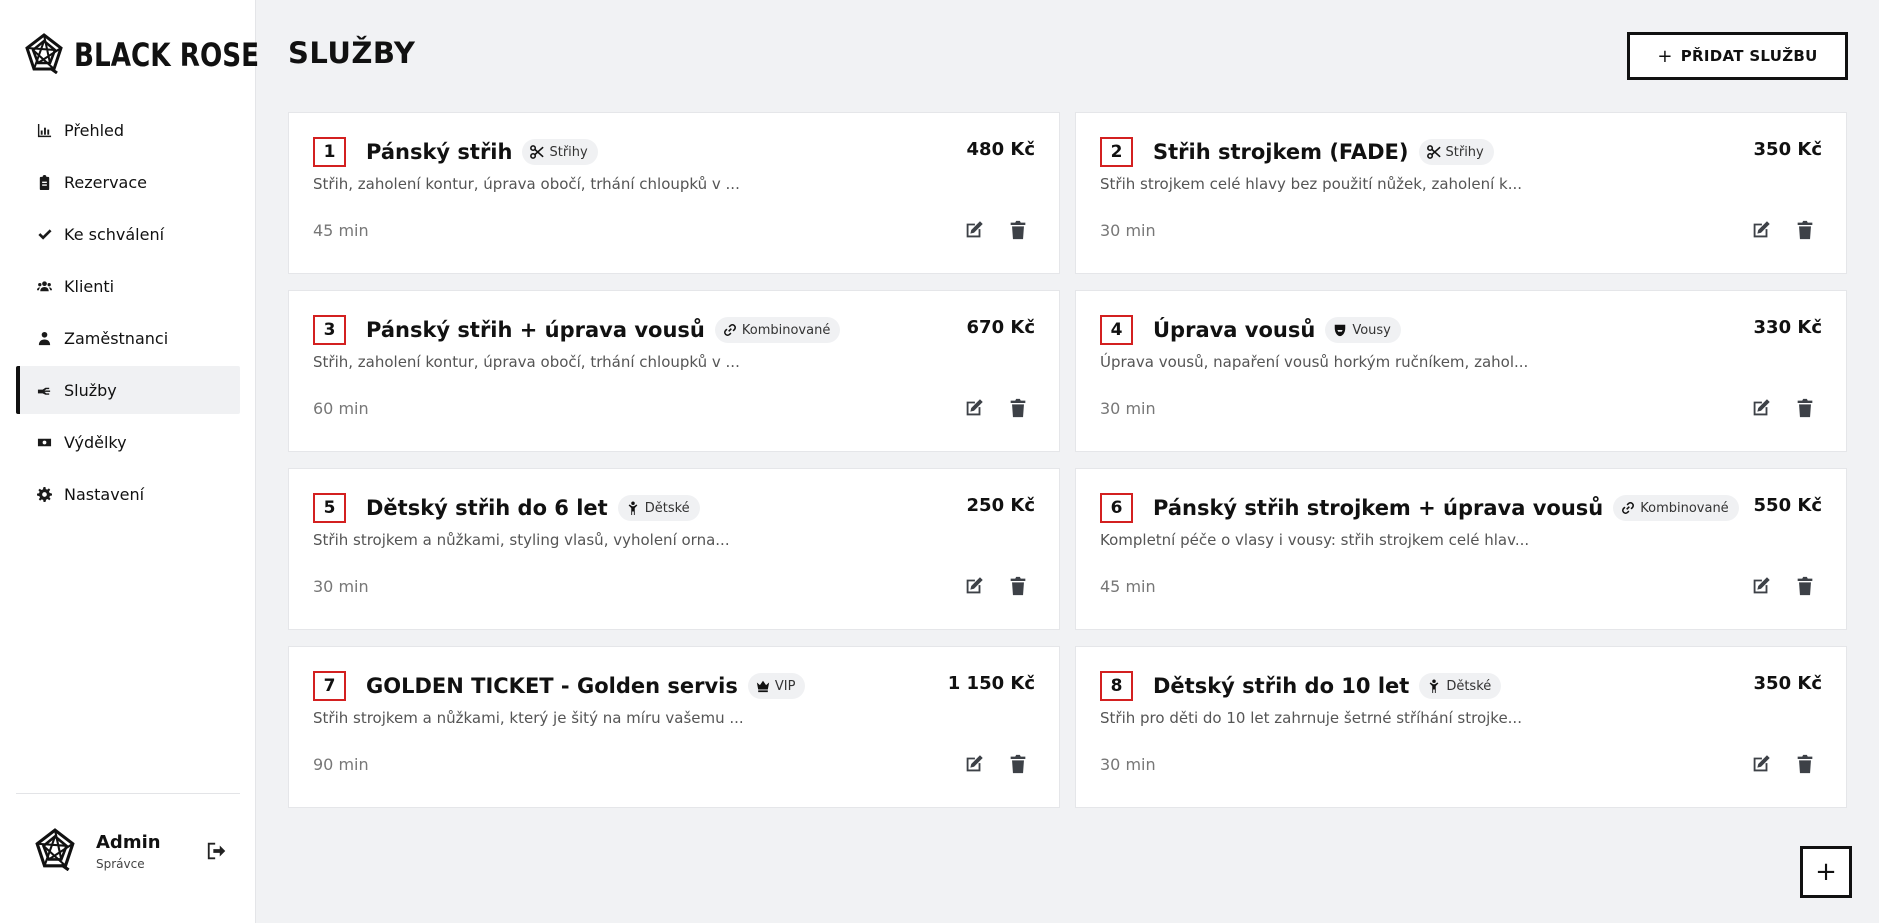 The height and width of the screenshot is (923, 1879). What do you see at coordinates (217, 851) in the screenshot?
I see `logout-icon` at bounding box center [217, 851].